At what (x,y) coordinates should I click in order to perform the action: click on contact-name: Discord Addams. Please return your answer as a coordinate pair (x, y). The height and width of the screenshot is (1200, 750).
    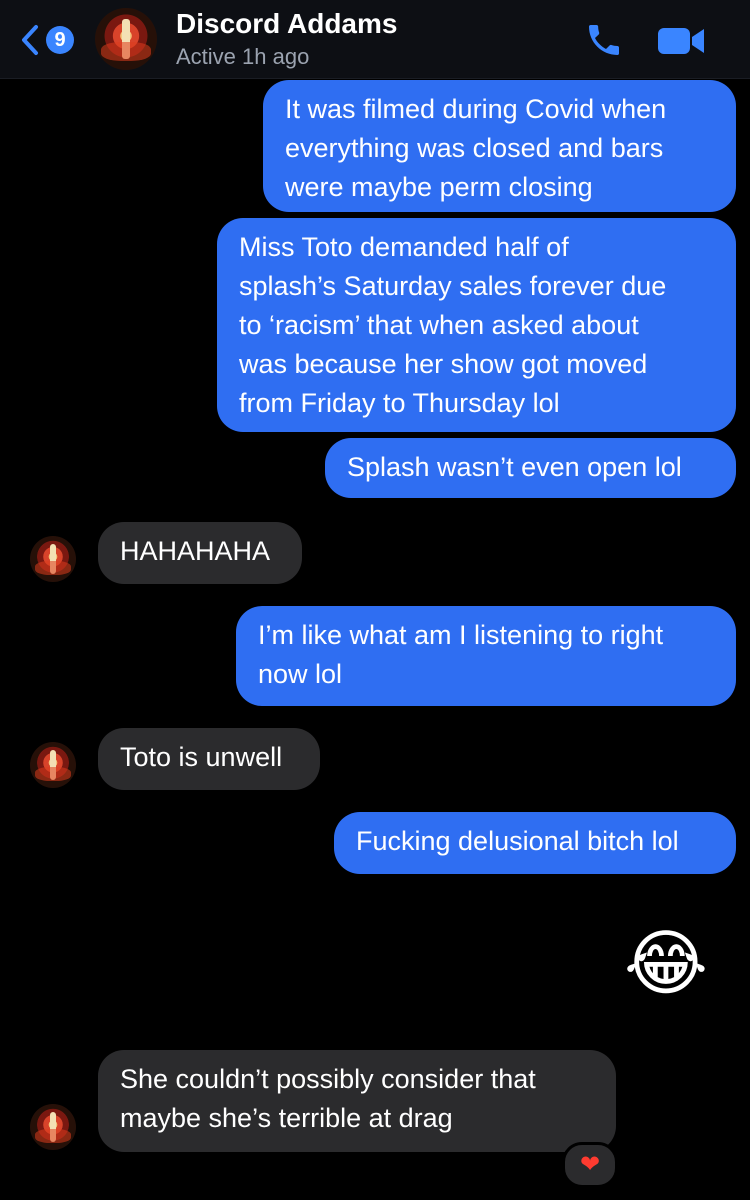
    Looking at the image, I should click on (286, 24).